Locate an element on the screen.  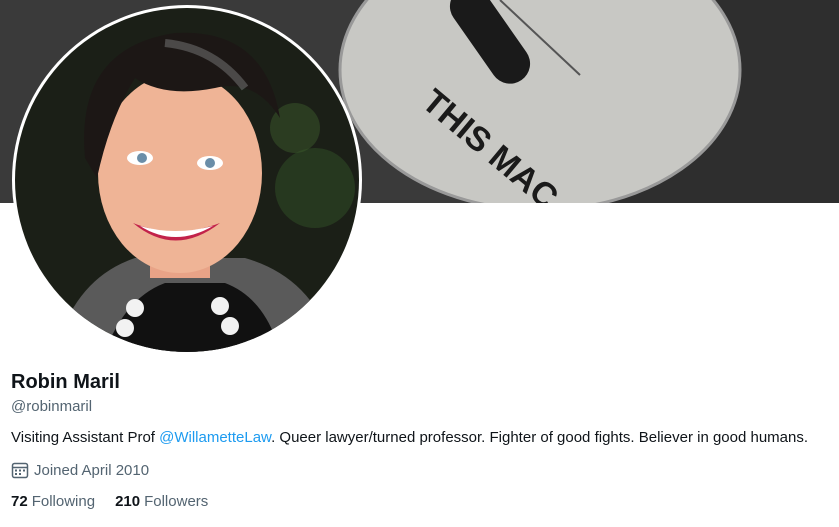
bio-mention-link: @WillametteLaw is located at coordinates (215, 437).